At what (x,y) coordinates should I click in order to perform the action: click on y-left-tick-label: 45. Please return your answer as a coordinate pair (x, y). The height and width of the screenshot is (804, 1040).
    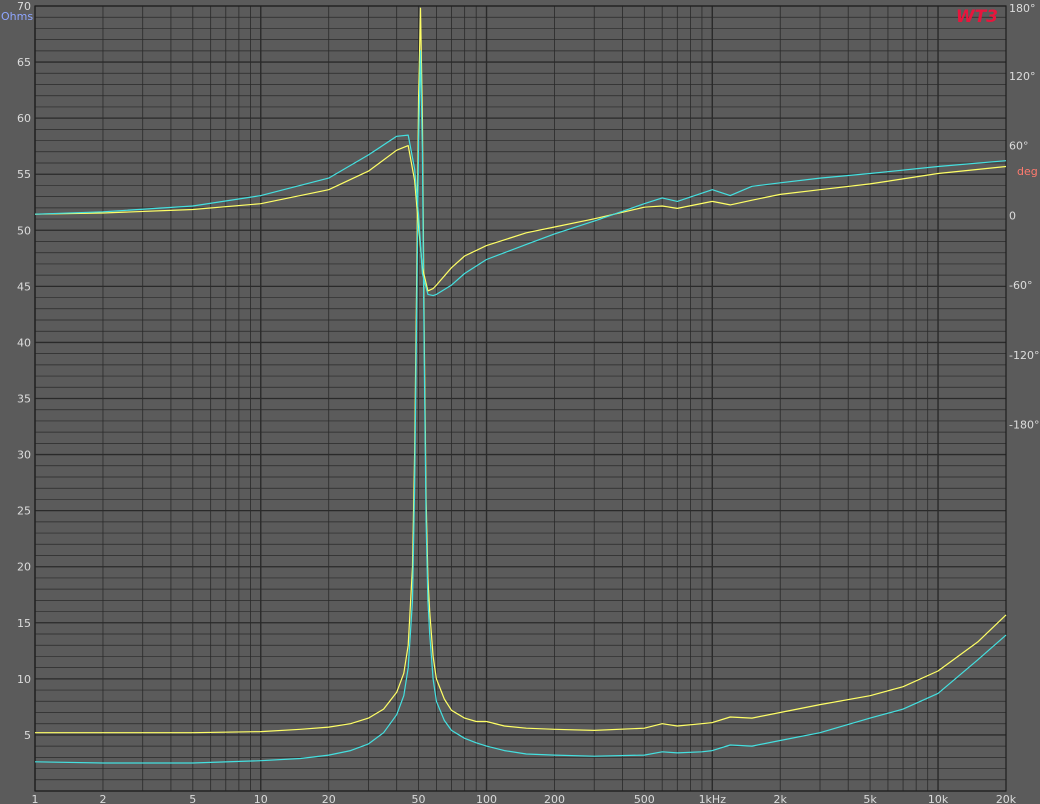
    Looking at the image, I should click on (24, 286).